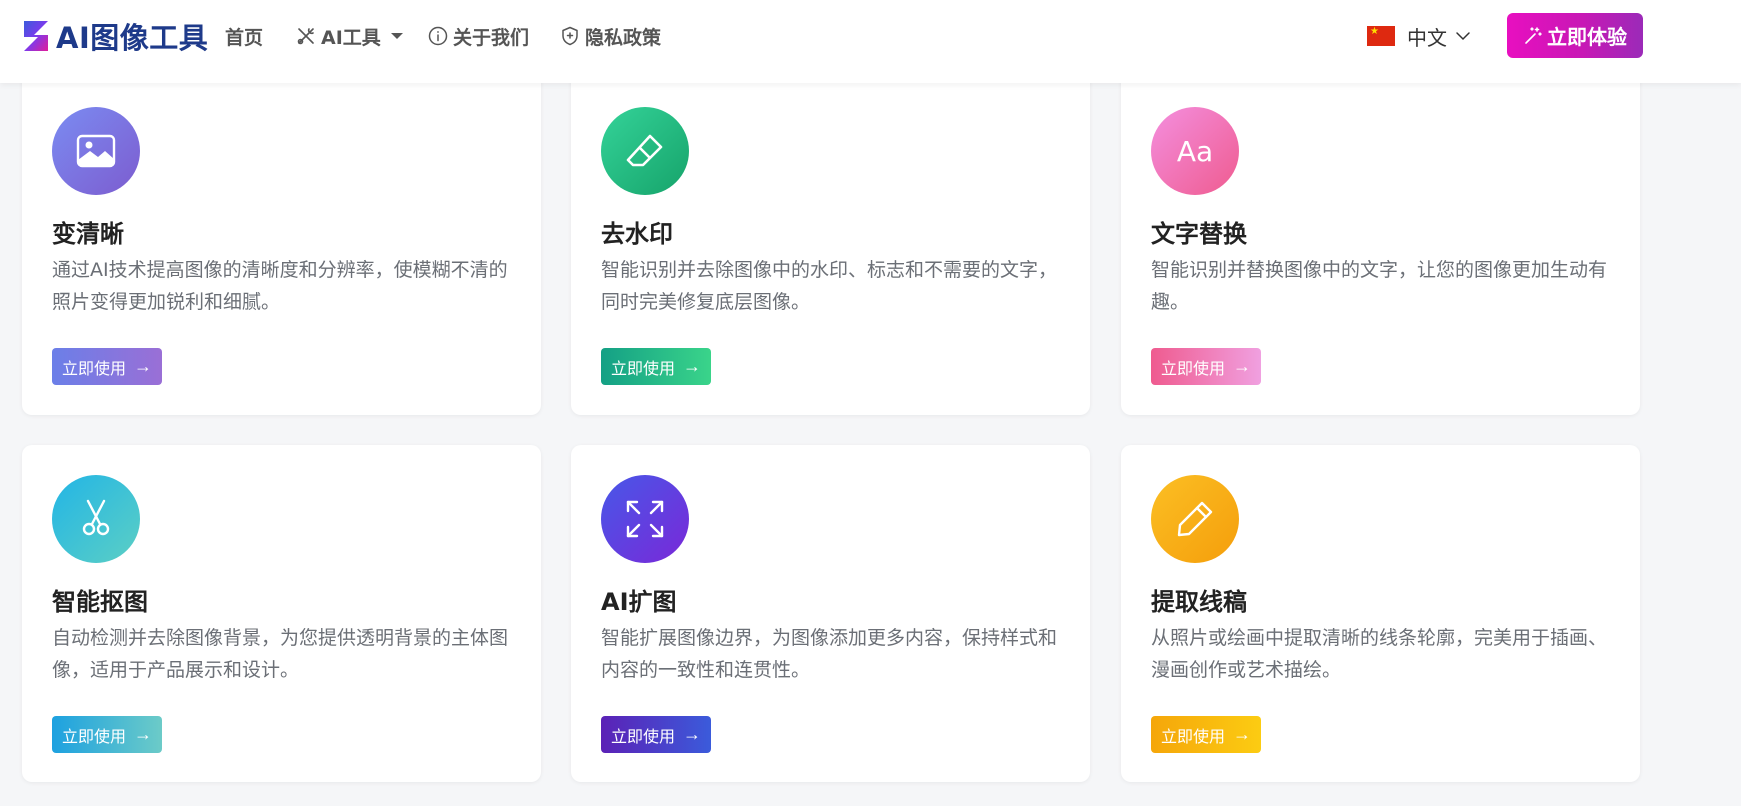 This screenshot has height=806, width=1741. I want to click on card-description: 智能扩展图像边界，为图像添加更多内容，保持样式和内容的一致性和连贯性。, so click(829, 654).